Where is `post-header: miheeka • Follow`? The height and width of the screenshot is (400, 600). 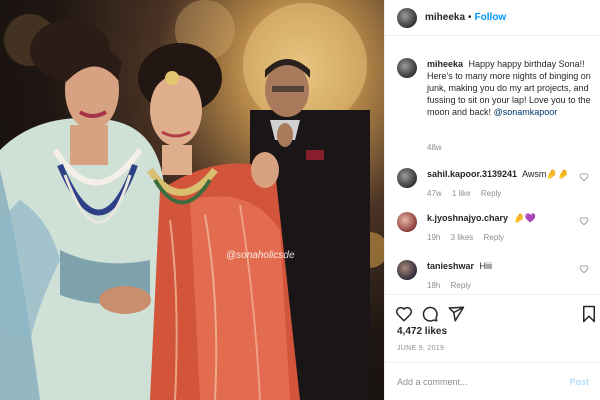
post-header: miheeka • Follow is located at coordinates (492, 18).